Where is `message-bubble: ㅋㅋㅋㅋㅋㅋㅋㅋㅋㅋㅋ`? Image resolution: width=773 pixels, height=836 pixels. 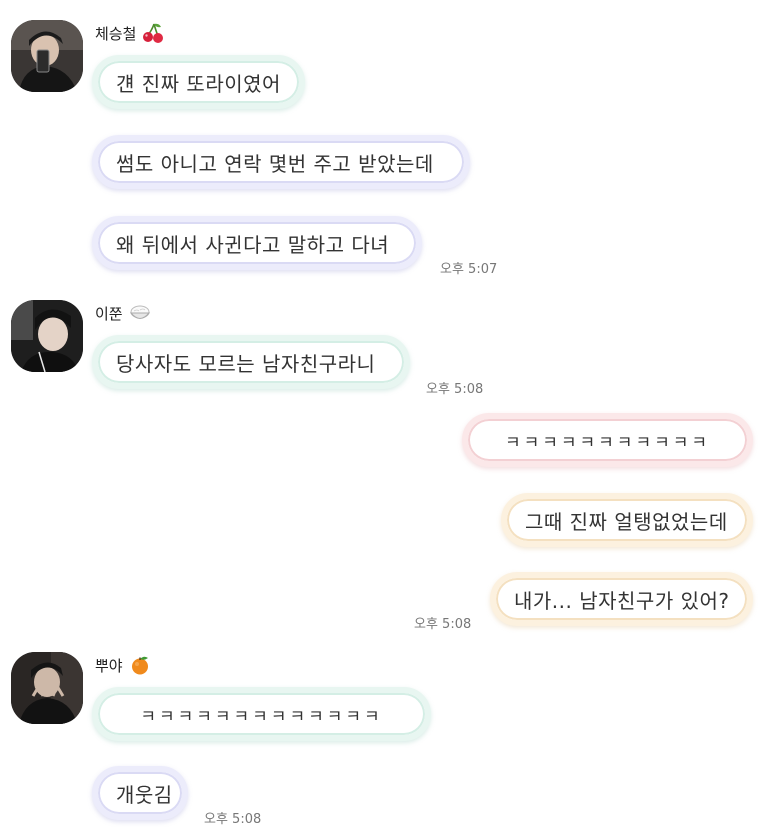
message-bubble: ㅋㅋㅋㅋㅋㅋㅋㅋㅋㅋㅋ is located at coordinates (607, 440).